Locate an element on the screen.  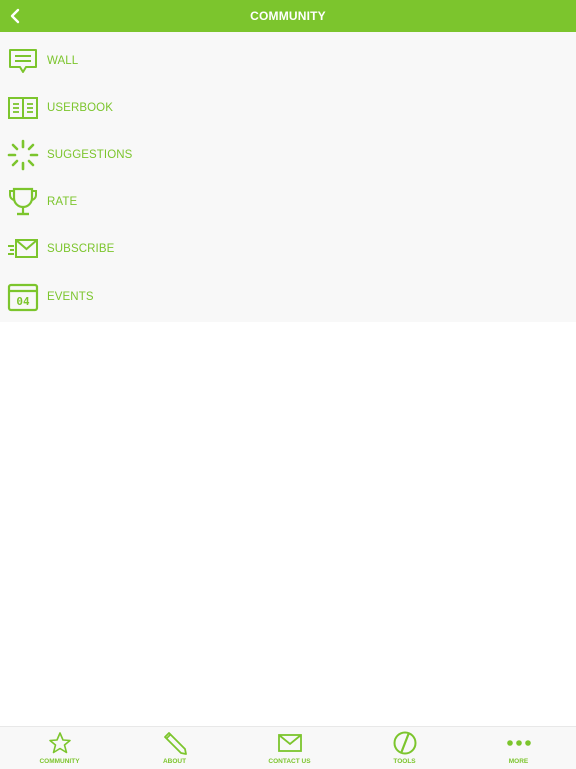
menu-item-subscribe: SUBSCRIBE is located at coordinates (288, 249).